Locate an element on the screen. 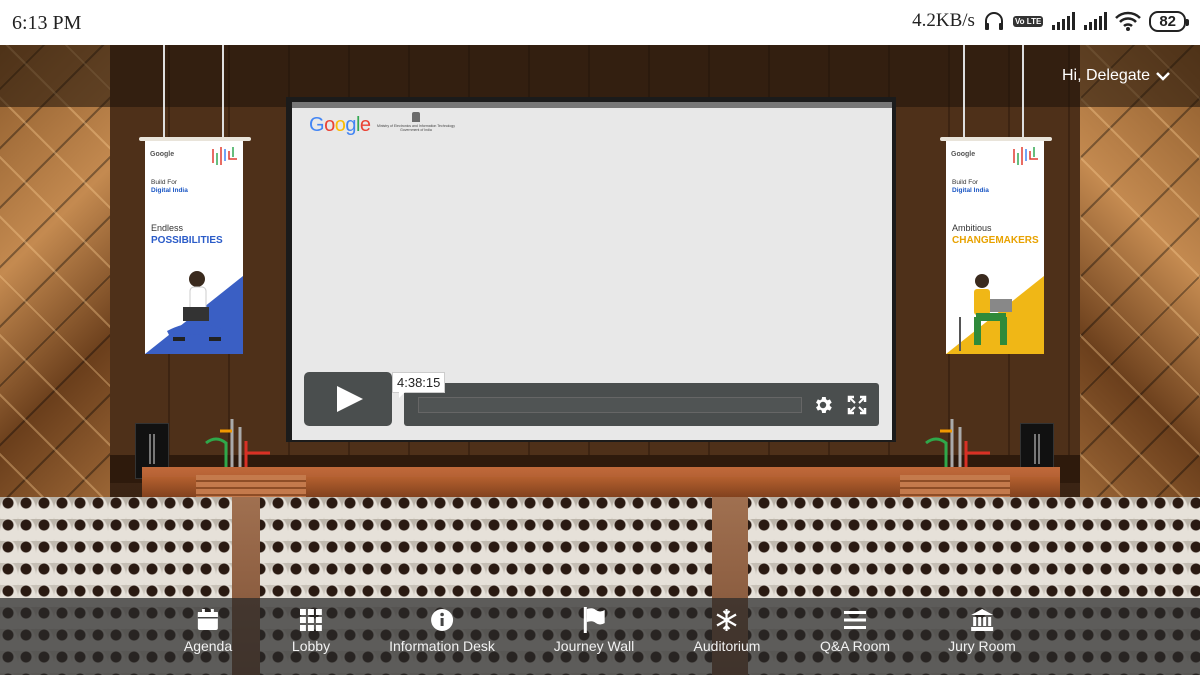 The width and height of the screenshot is (1200, 675). nav-jury-room: Jury Room is located at coordinates (982, 631).